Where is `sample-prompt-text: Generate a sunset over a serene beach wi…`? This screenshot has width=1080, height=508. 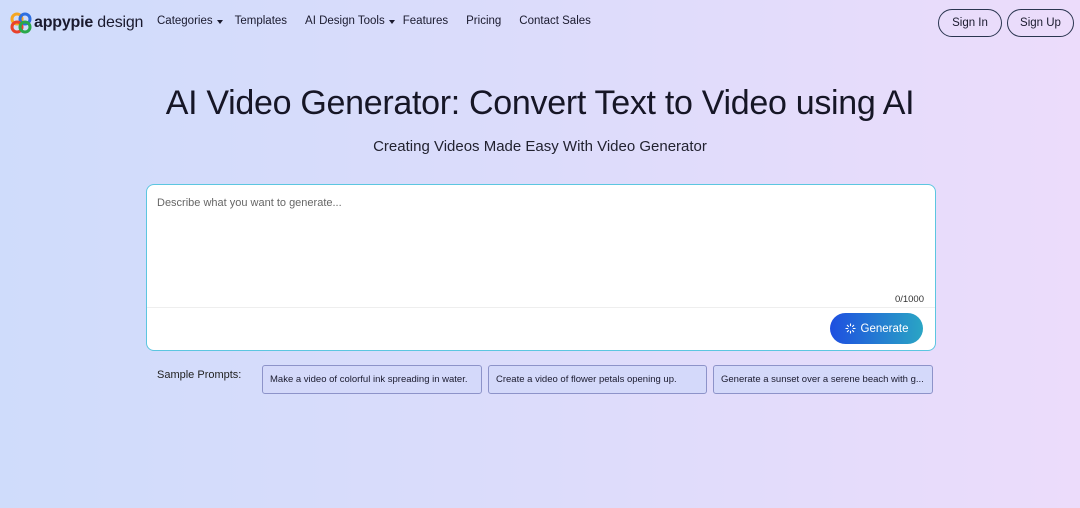 sample-prompt-text: Generate a sunset over a serene beach wi… is located at coordinates (822, 379).